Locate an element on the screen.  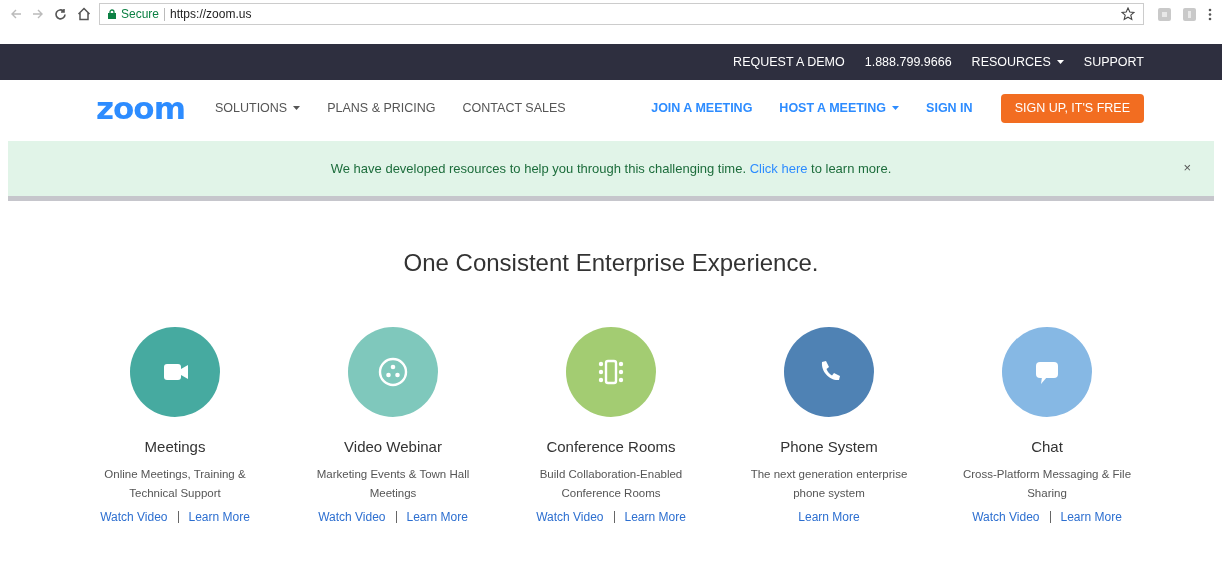
nav-link: JOIN A MEETING is located at coordinates (702, 108).